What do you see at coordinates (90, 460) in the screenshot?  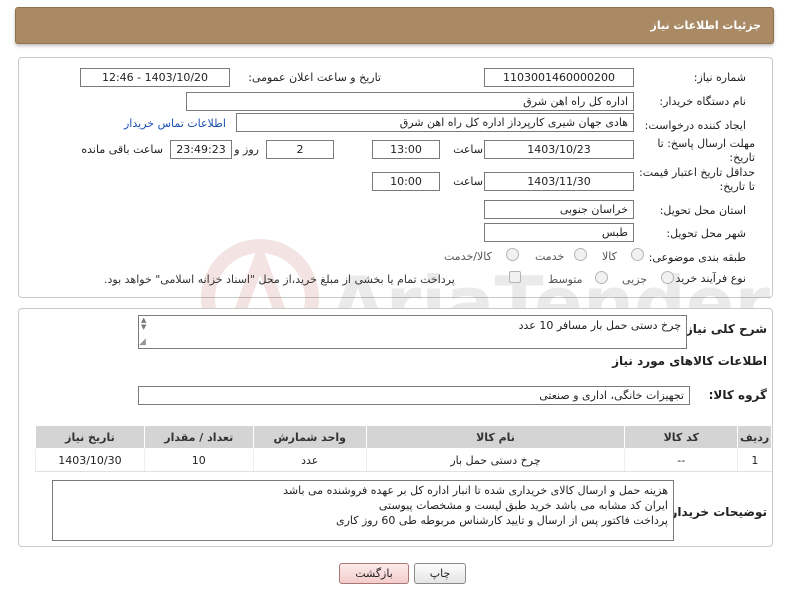 I see `cell-date: 1403/10/30` at bounding box center [90, 460].